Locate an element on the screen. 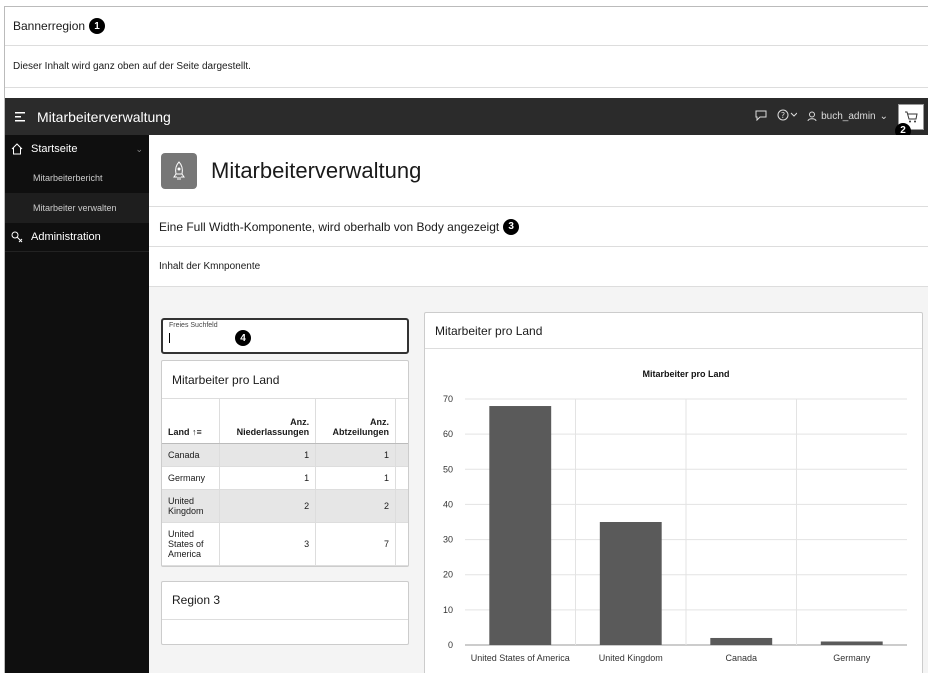  y-tick-label: 50 is located at coordinates (448, 469).